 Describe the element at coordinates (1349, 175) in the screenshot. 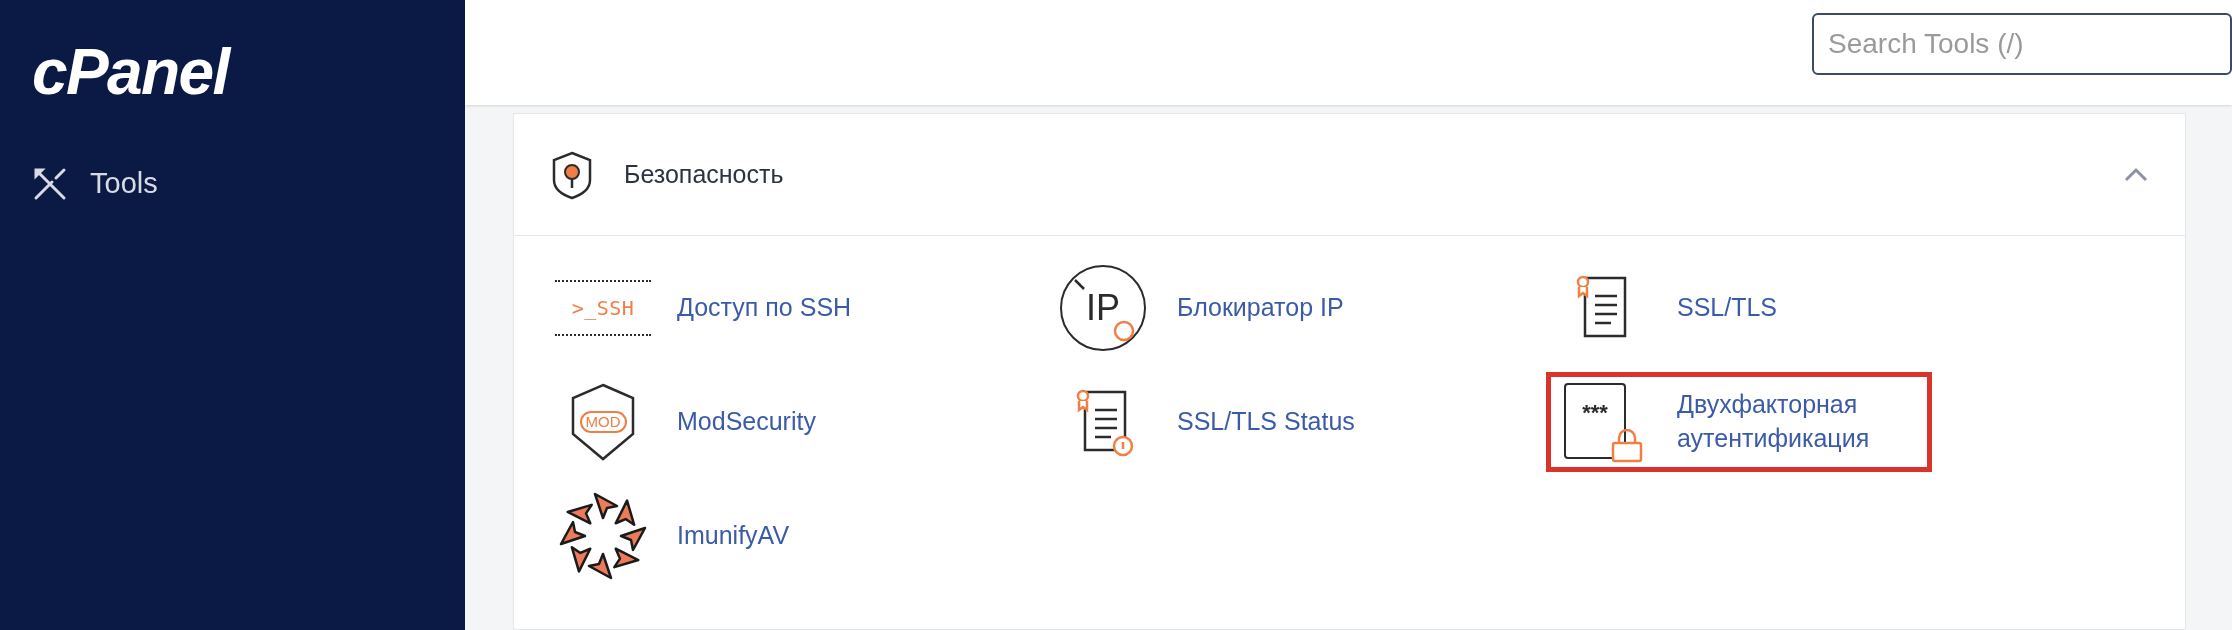

I see `section-header: Безопасность` at that location.